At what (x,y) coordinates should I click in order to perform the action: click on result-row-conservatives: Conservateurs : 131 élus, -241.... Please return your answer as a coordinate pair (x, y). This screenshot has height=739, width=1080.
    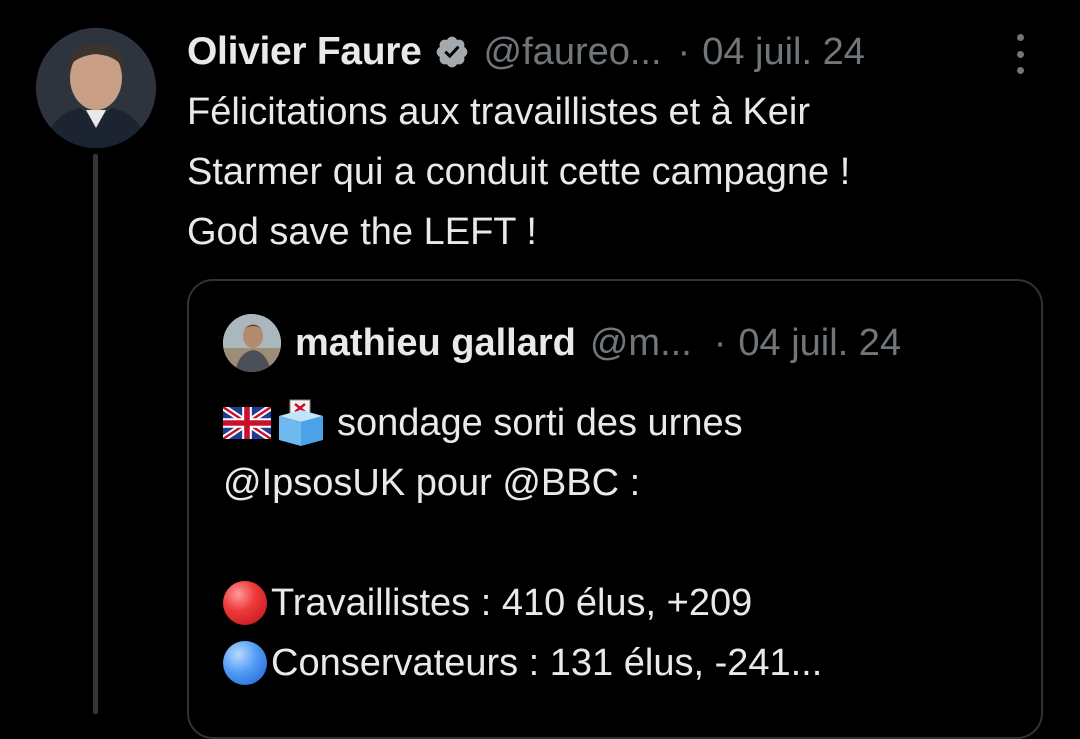
    Looking at the image, I should click on (623, 663).